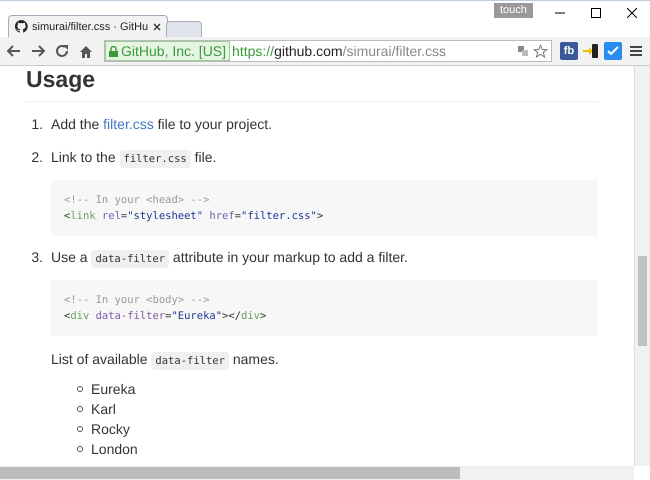 This screenshot has width=650, height=480. I want to click on star-icon, so click(540, 51).